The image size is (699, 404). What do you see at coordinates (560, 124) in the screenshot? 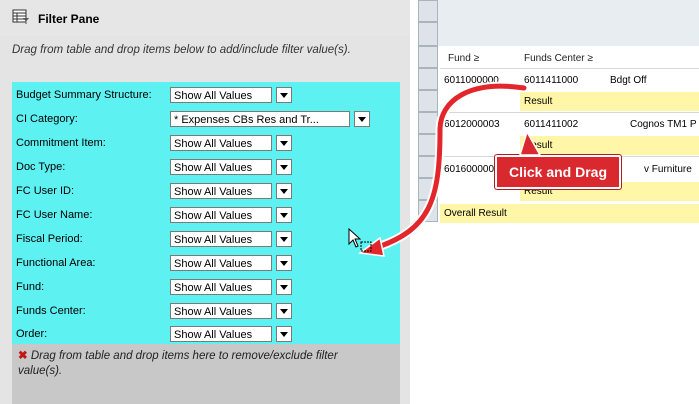
I see `funds-center-cell: 6011411002` at bounding box center [560, 124].